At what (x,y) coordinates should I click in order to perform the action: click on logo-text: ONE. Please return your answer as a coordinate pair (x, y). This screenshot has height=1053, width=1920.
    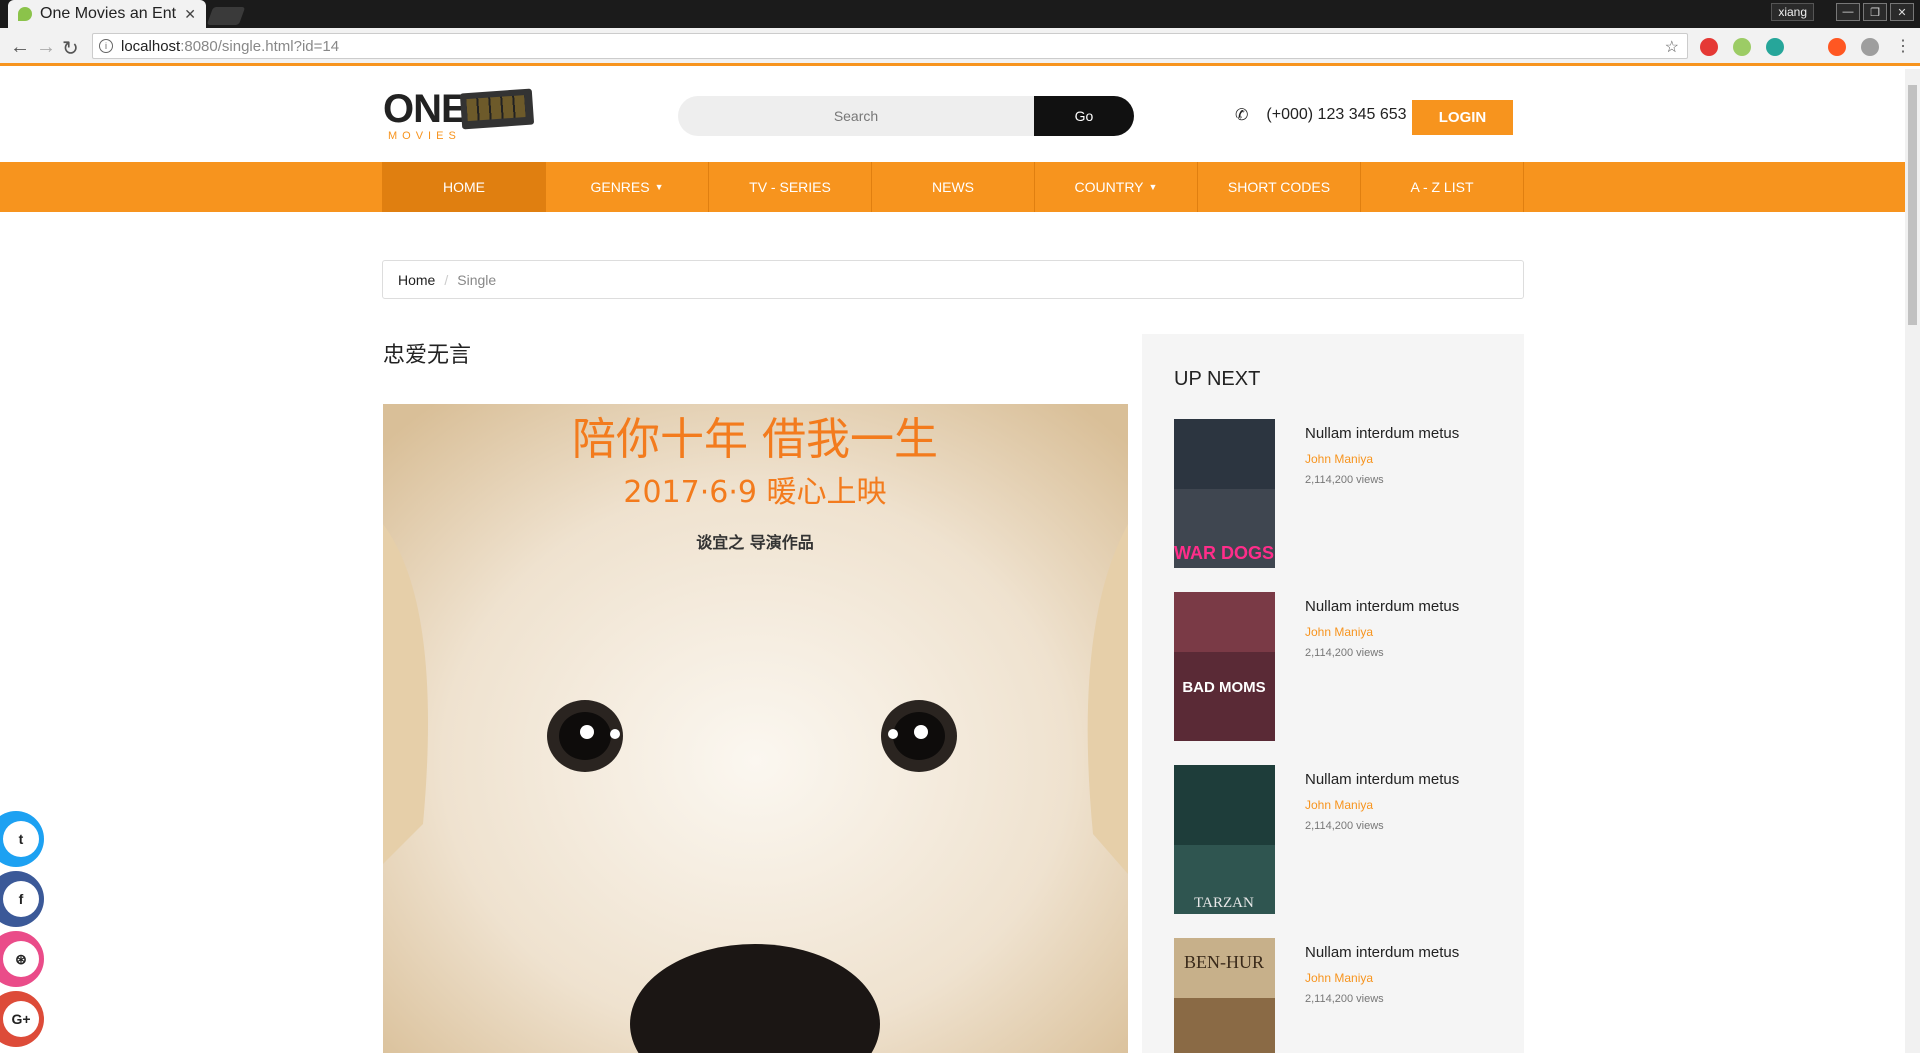
    Looking at the image, I should click on (425, 109).